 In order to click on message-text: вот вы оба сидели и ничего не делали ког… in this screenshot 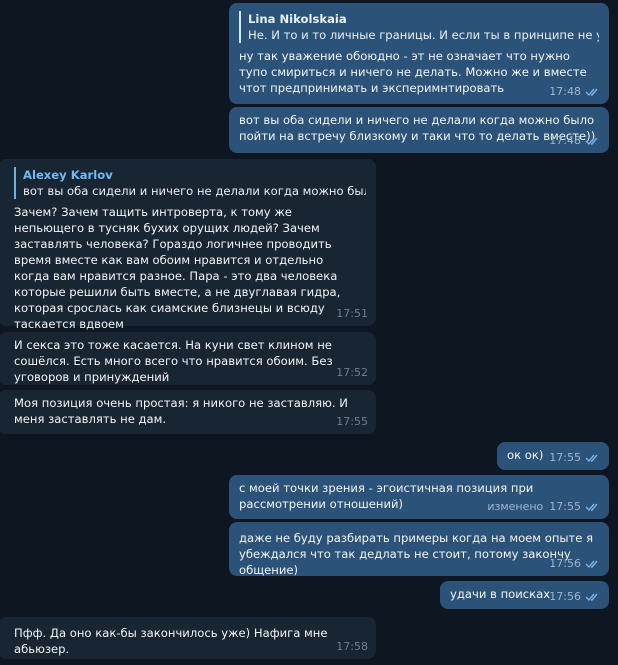, I will do `click(417, 128)`.